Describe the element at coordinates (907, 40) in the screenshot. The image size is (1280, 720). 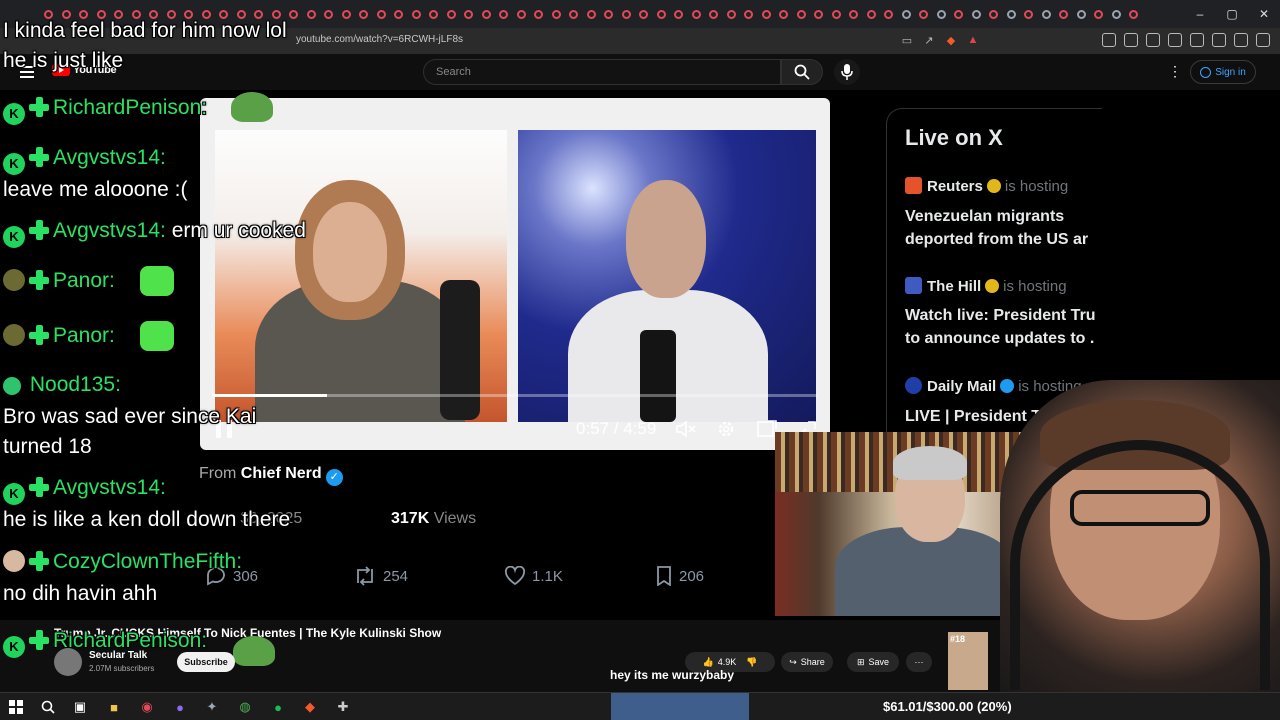
I see `cast-icon: ▭` at that location.